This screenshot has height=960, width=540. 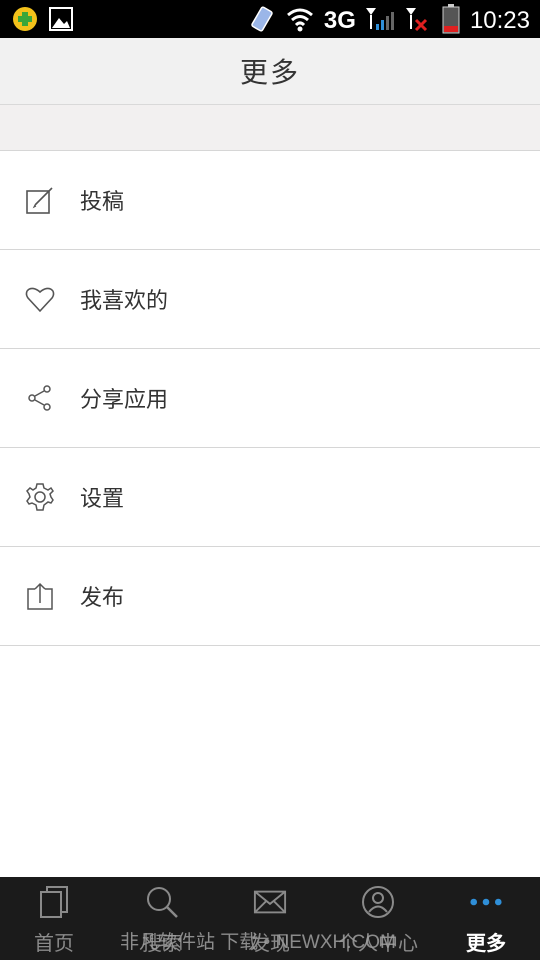 What do you see at coordinates (102, 598) in the screenshot?
I see `menu-item-label: 发布` at bounding box center [102, 598].